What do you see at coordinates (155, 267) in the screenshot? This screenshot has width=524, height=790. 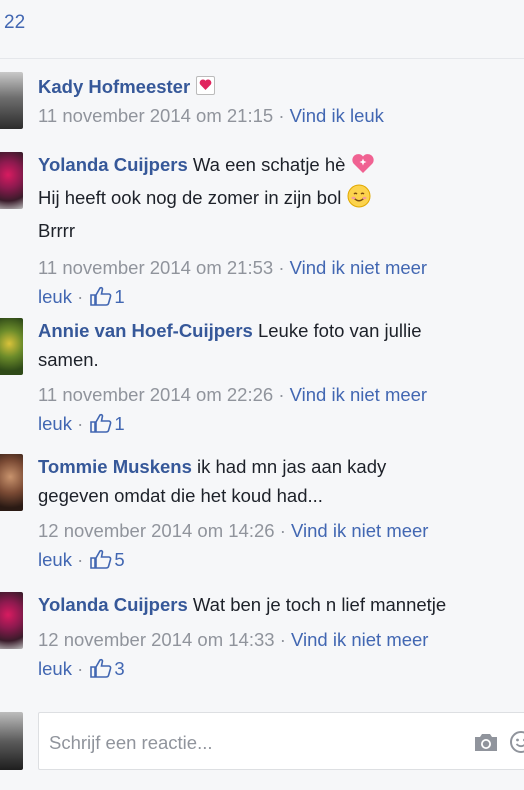 I see `comment-timestamp: 11 november 2014 om 21:53` at bounding box center [155, 267].